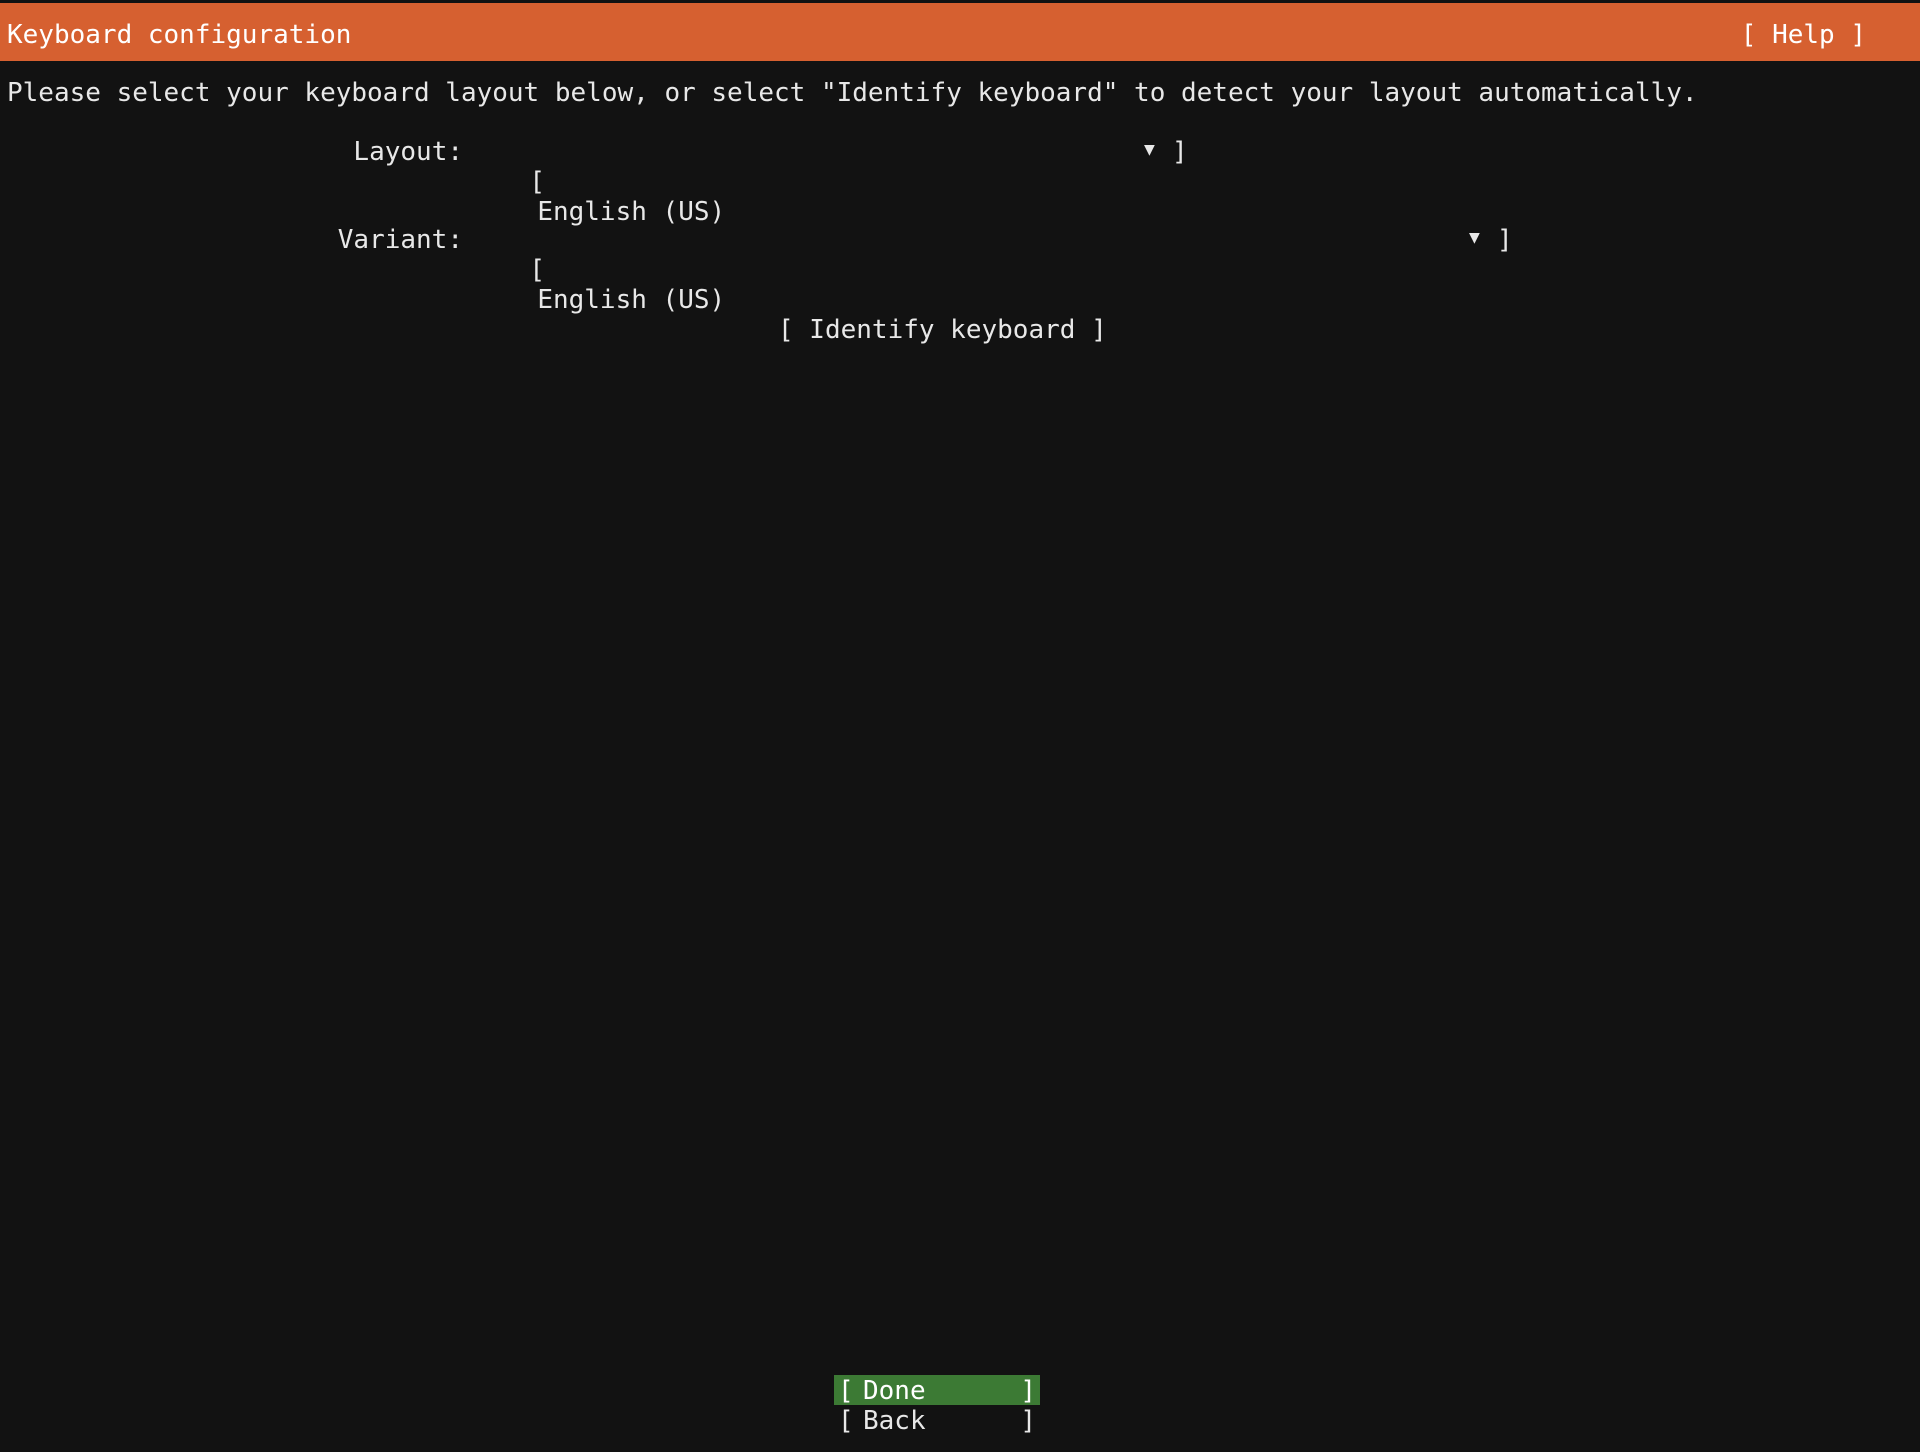 The image size is (1920, 1452). What do you see at coordinates (537, 182) in the screenshot?
I see `layout-open-bracket: [` at bounding box center [537, 182].